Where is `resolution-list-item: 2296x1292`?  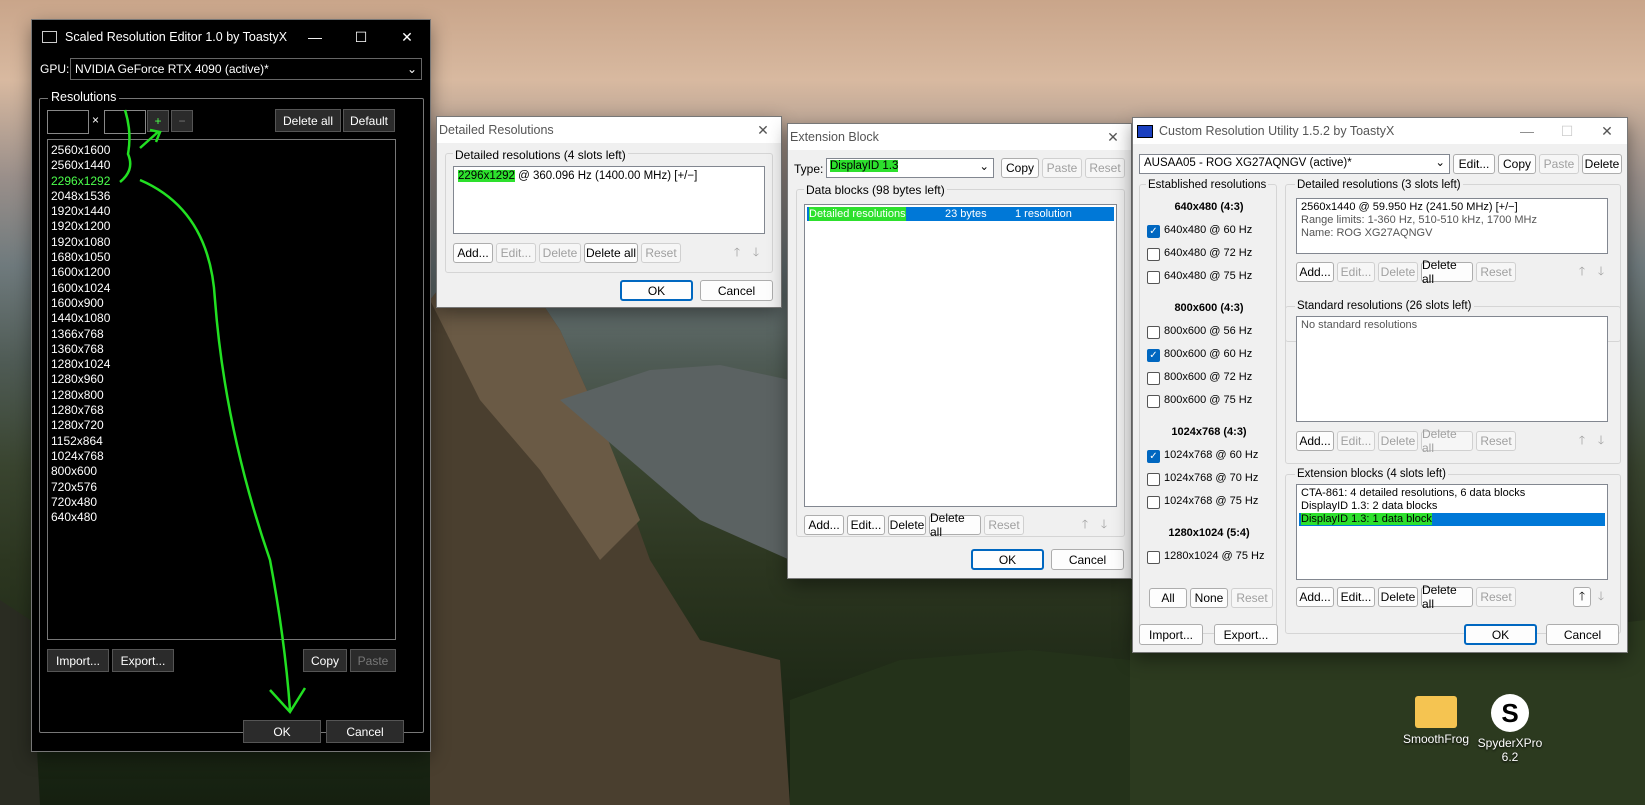 resolution-list-item: 2296x1292 is located at coordinates (221, 181).